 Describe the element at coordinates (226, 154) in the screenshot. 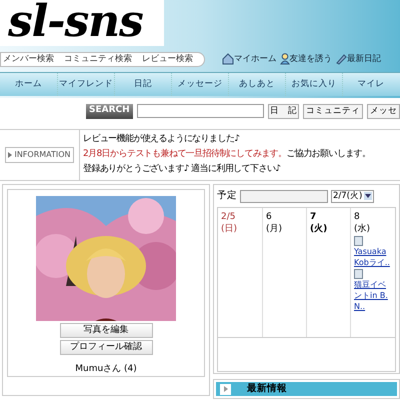

I see `information-text: 2月8日からテストも兼ねて一旦招待制にしてみます。ご協力お願いします。` at that location.